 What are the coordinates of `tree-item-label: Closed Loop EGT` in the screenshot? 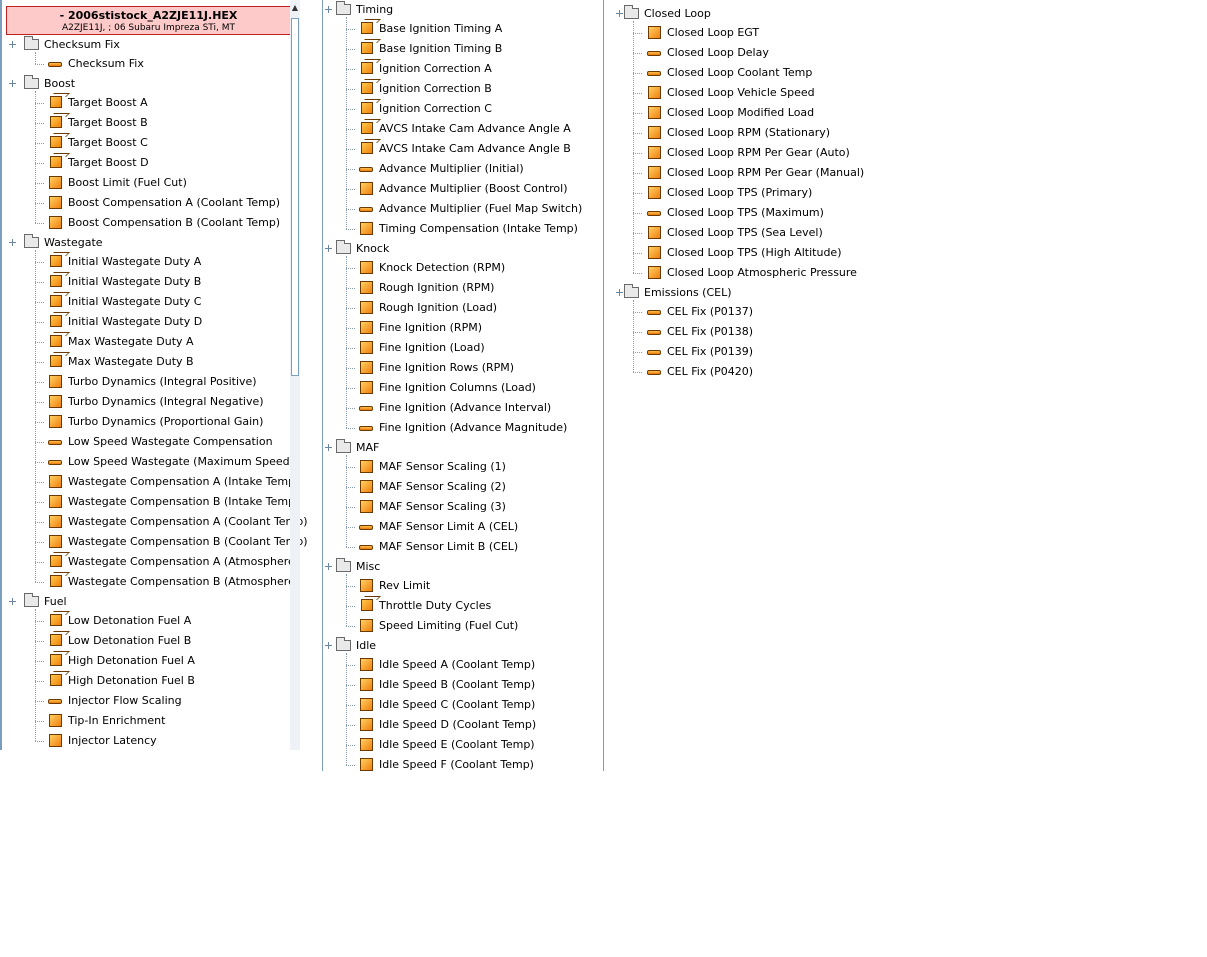 It's located at (713, 32).